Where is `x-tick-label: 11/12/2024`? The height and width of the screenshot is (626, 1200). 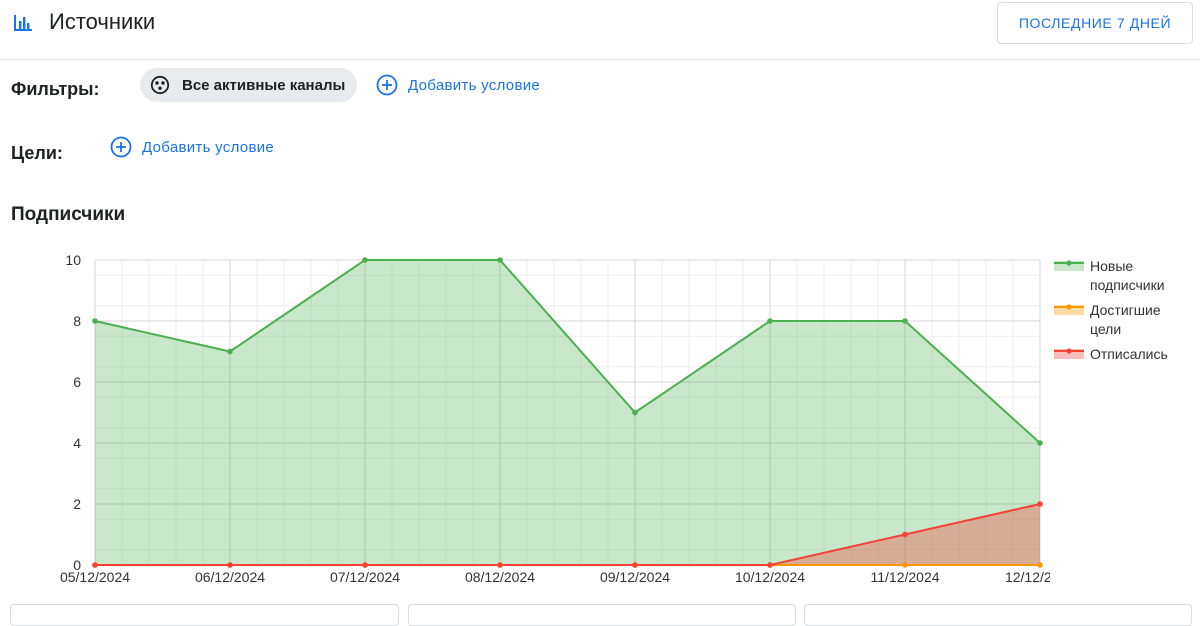 x-tick-label: 11/12/2024 is located at coordinates (904, 577).